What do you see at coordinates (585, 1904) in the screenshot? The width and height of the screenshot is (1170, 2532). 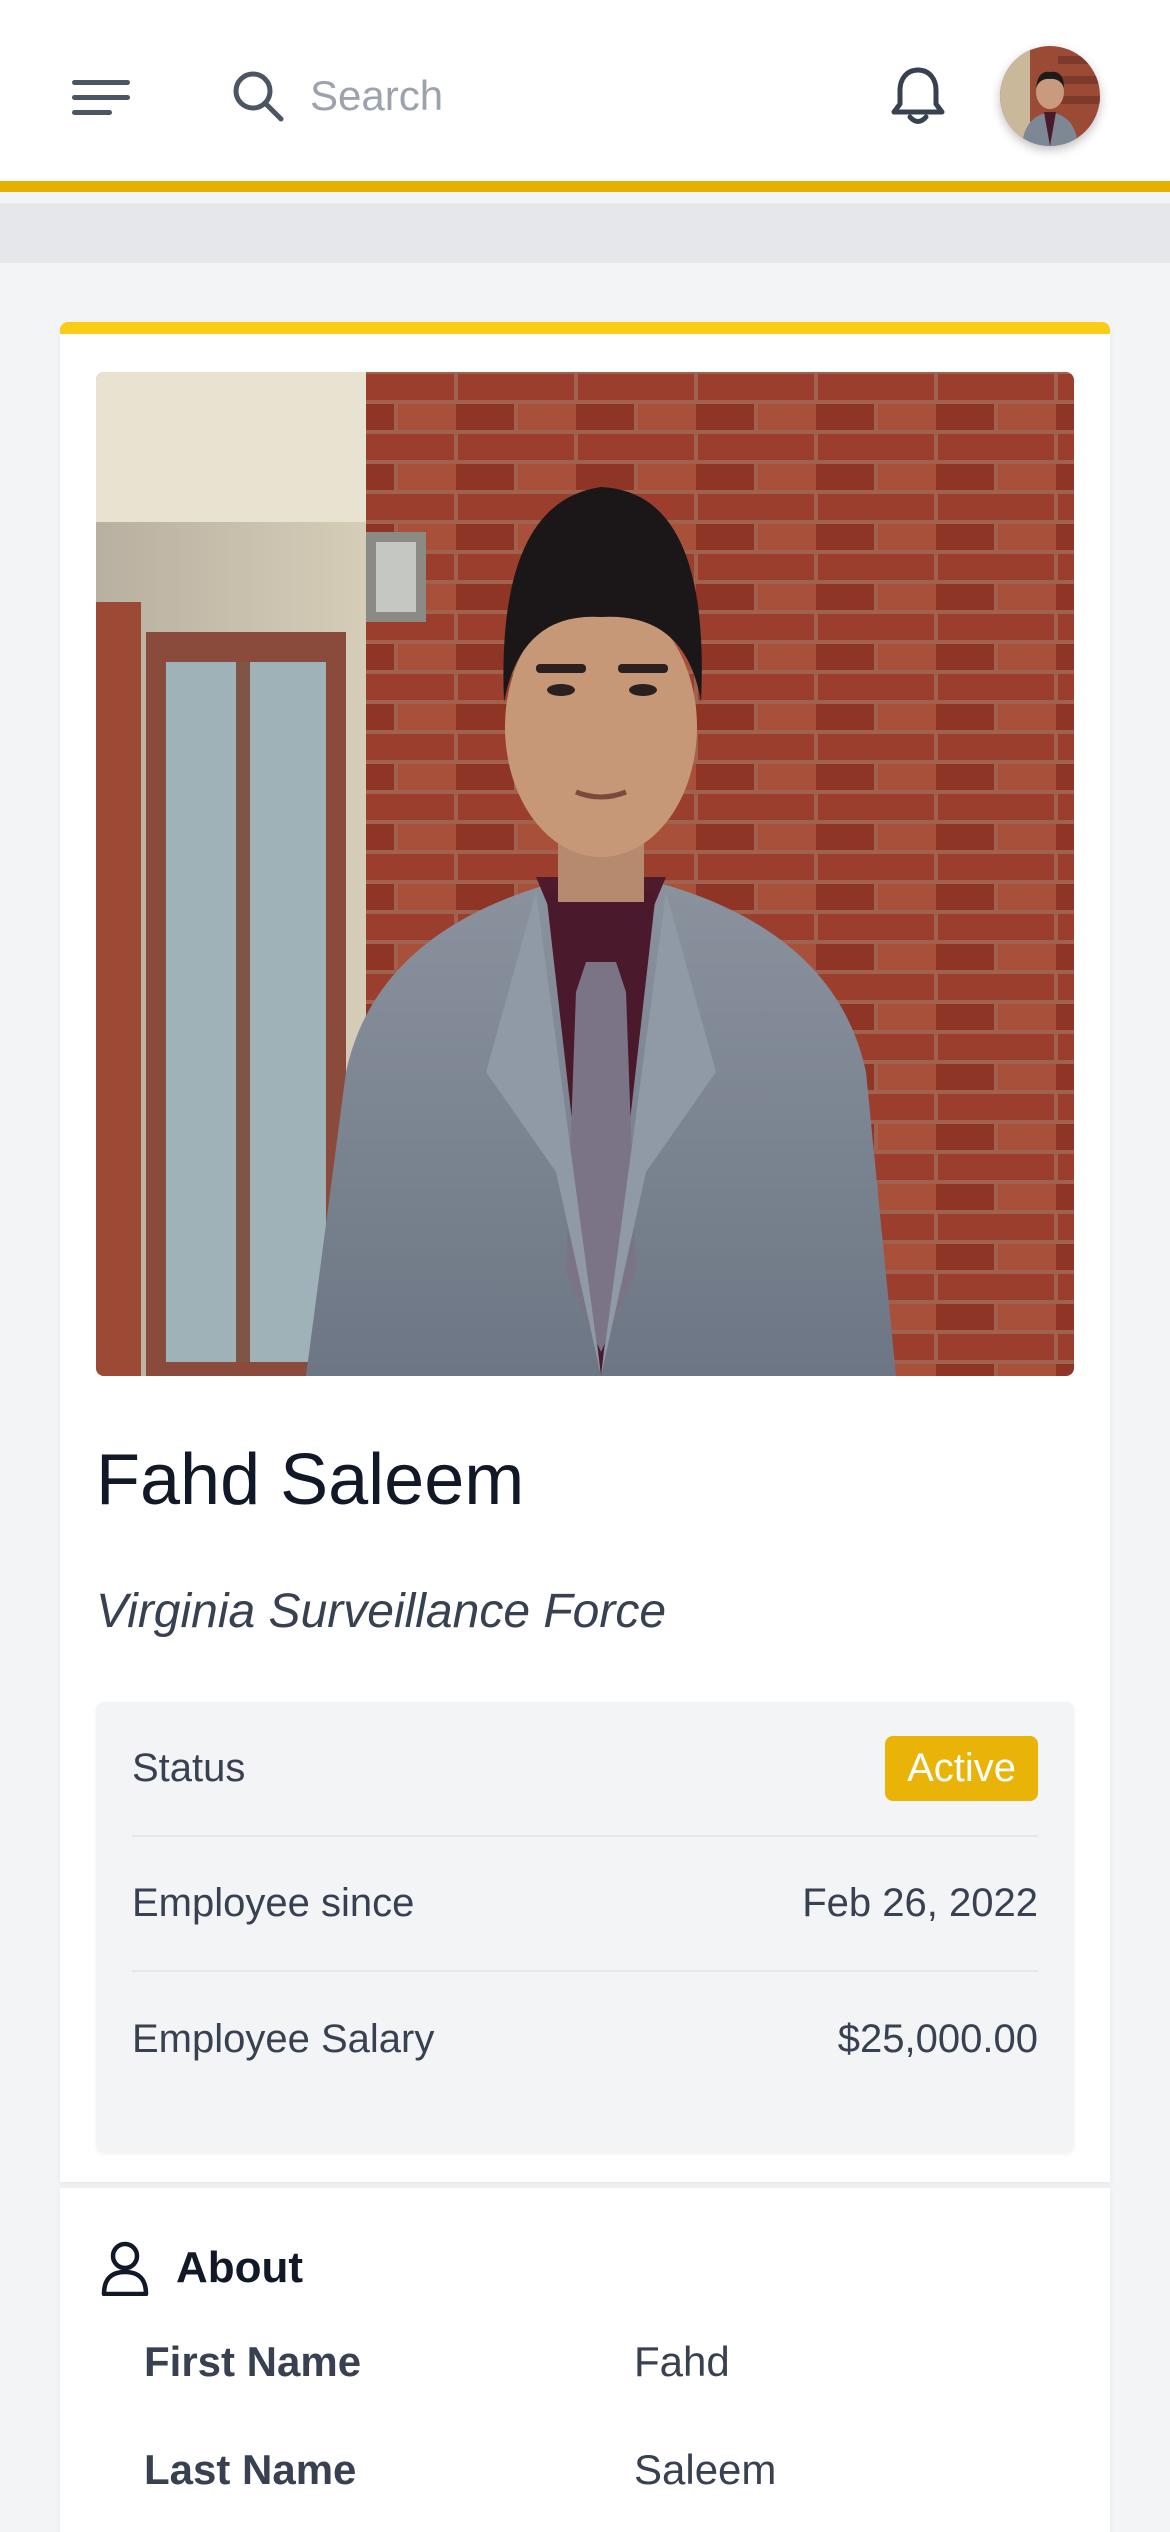 I see `detail-row-employee-since: Employee since Feb 26, 2022` at bounding box center [585, 1904].